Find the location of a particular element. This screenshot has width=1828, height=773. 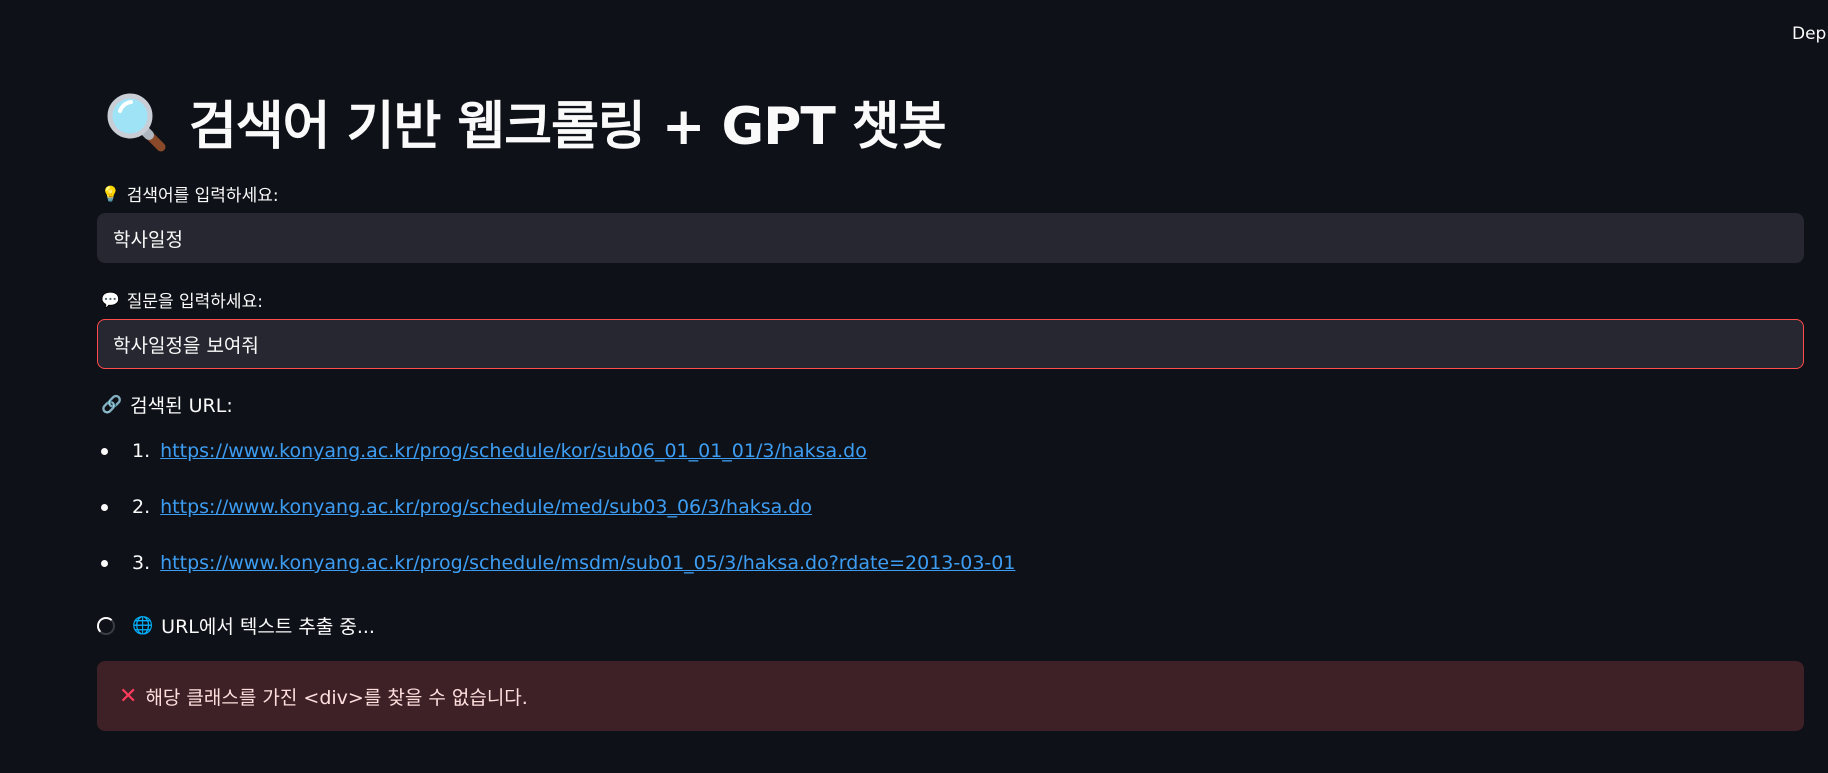

page-title-text: 검색어 기반 웹크롤링 + GPT 챗봇 is located at coordinates (568, 127).